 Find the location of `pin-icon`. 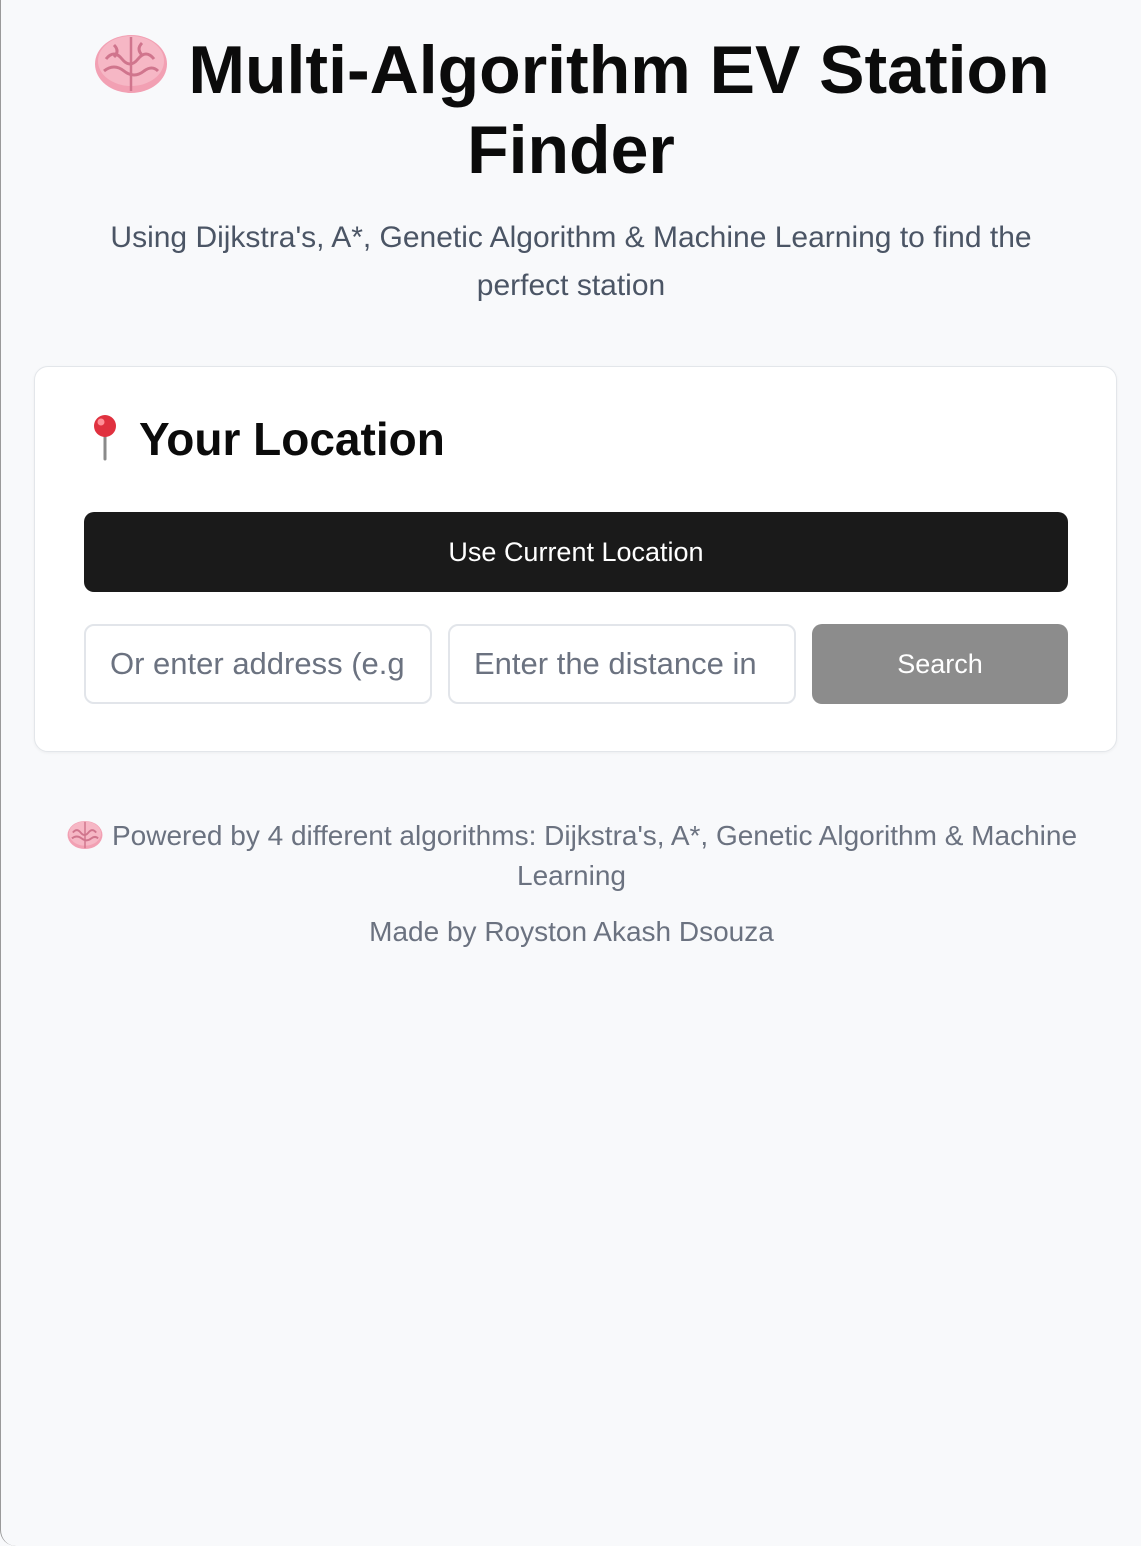

pin-icon is located at coordinates (105, 438).